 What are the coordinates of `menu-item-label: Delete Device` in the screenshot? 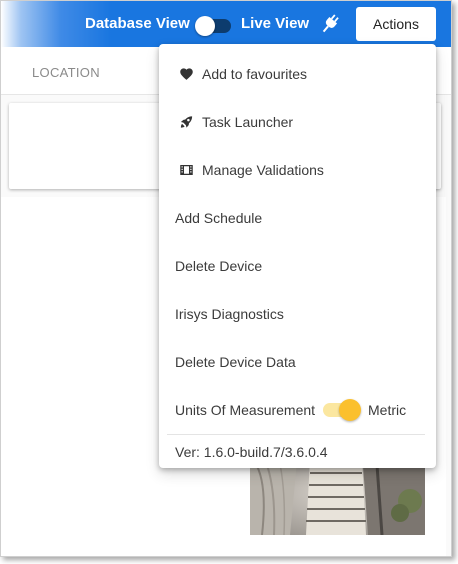 It's located at (219, 266).